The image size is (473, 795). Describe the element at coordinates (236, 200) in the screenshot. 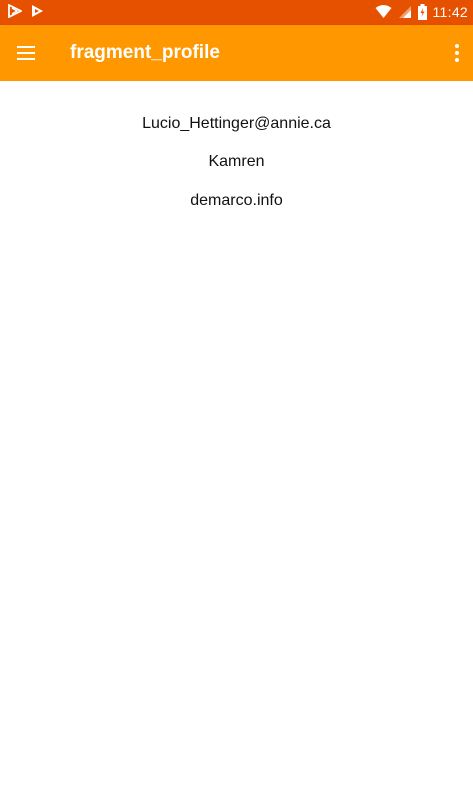

I see `profile-website: demarco.info` at that location.